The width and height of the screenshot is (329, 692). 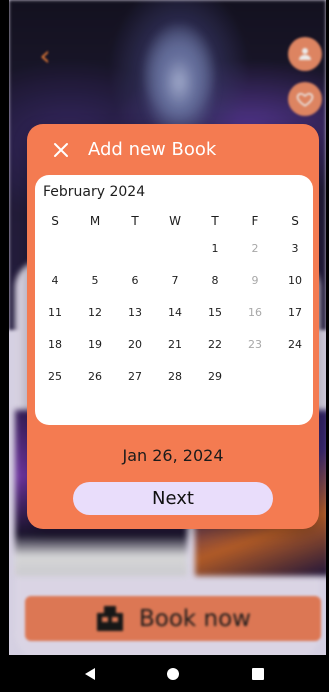 What do you see at coordinates (295, 249) in the screenshot?
I see `calendar-day: 3` at bounding box center [295, 249].